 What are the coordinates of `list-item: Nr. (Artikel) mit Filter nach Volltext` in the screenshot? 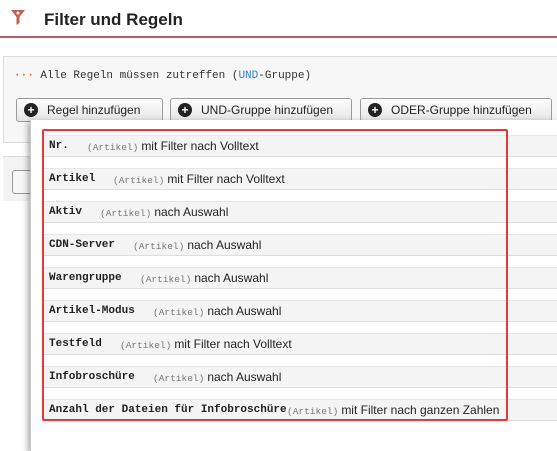 It's located at (300, 146).